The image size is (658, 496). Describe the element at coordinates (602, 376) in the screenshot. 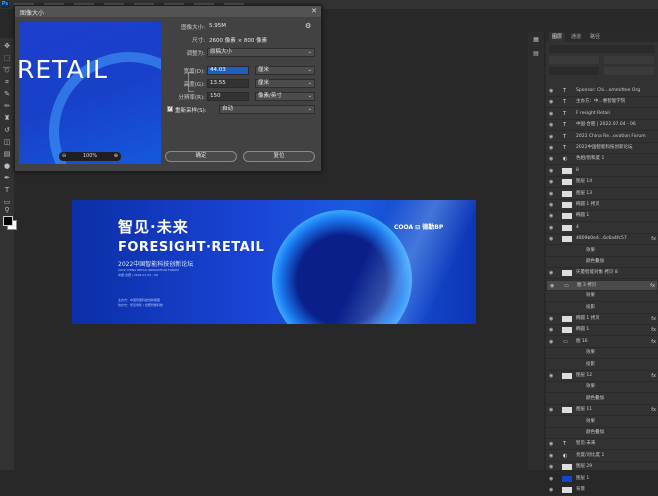

I see `layer-row: ◉ 图层 12 fx` at that location.